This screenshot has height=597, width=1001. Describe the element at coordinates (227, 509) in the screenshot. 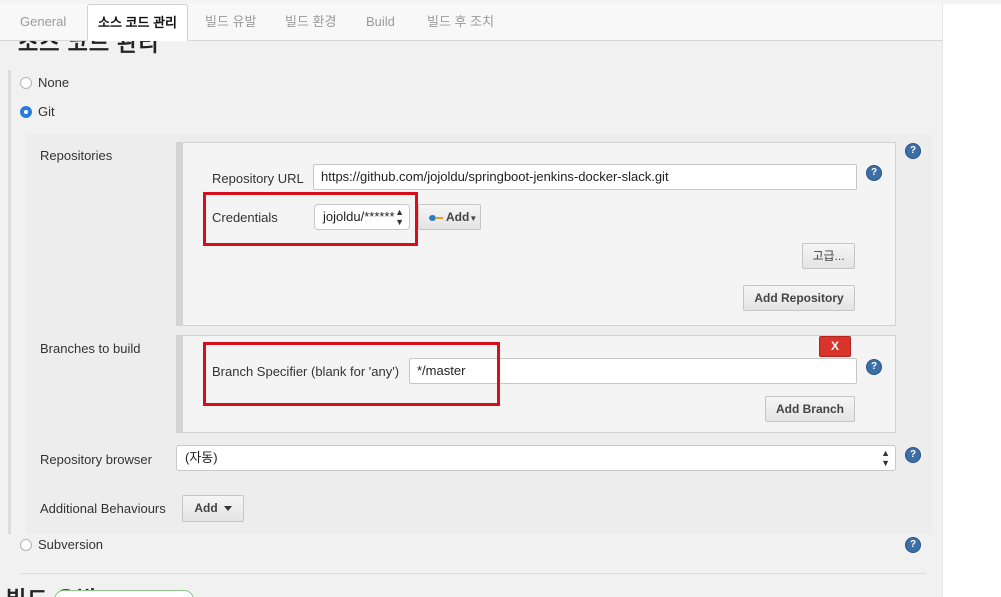

I see `chevron-down-icon` at that location.